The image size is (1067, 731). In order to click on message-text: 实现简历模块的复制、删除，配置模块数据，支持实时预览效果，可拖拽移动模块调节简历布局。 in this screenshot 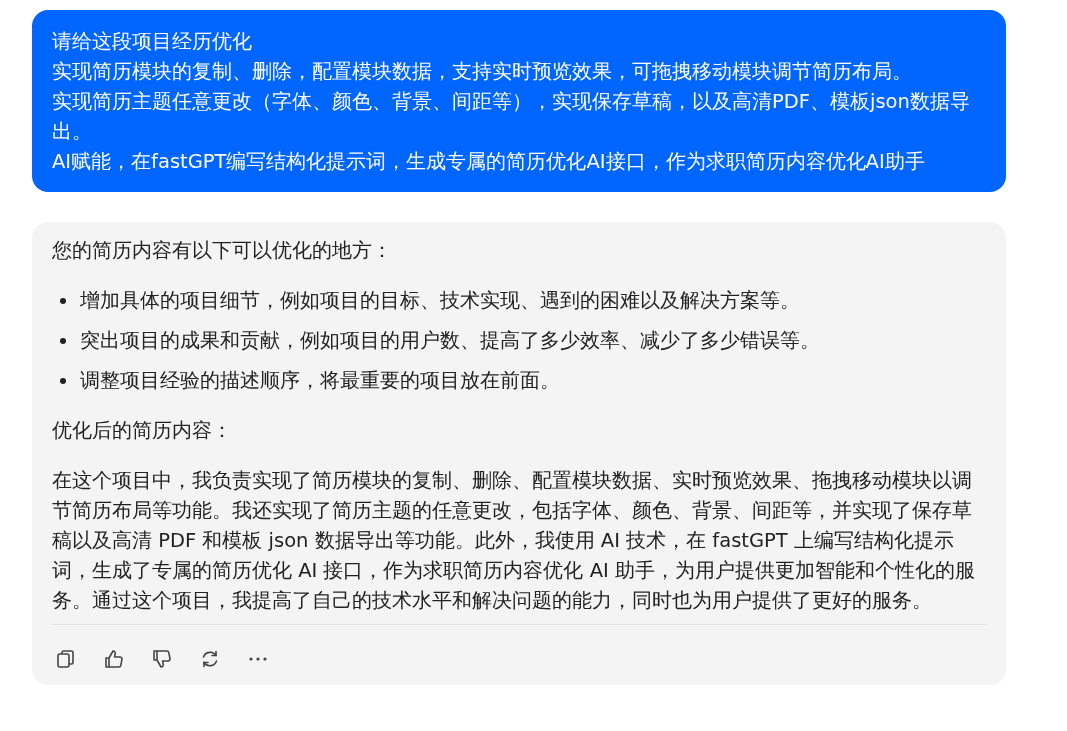, I will do `click(482, 72)`.